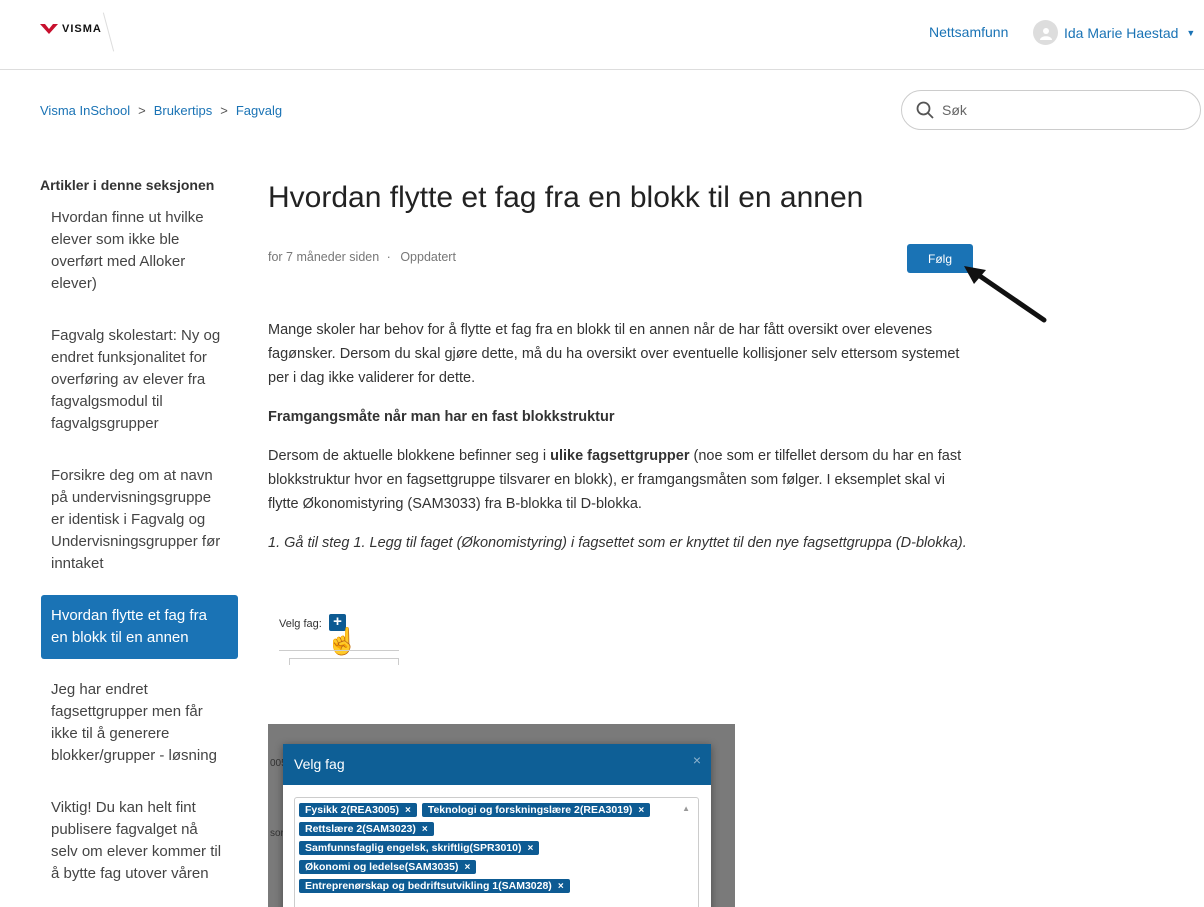  I want to click on background-text: sor, so click(277, 833).